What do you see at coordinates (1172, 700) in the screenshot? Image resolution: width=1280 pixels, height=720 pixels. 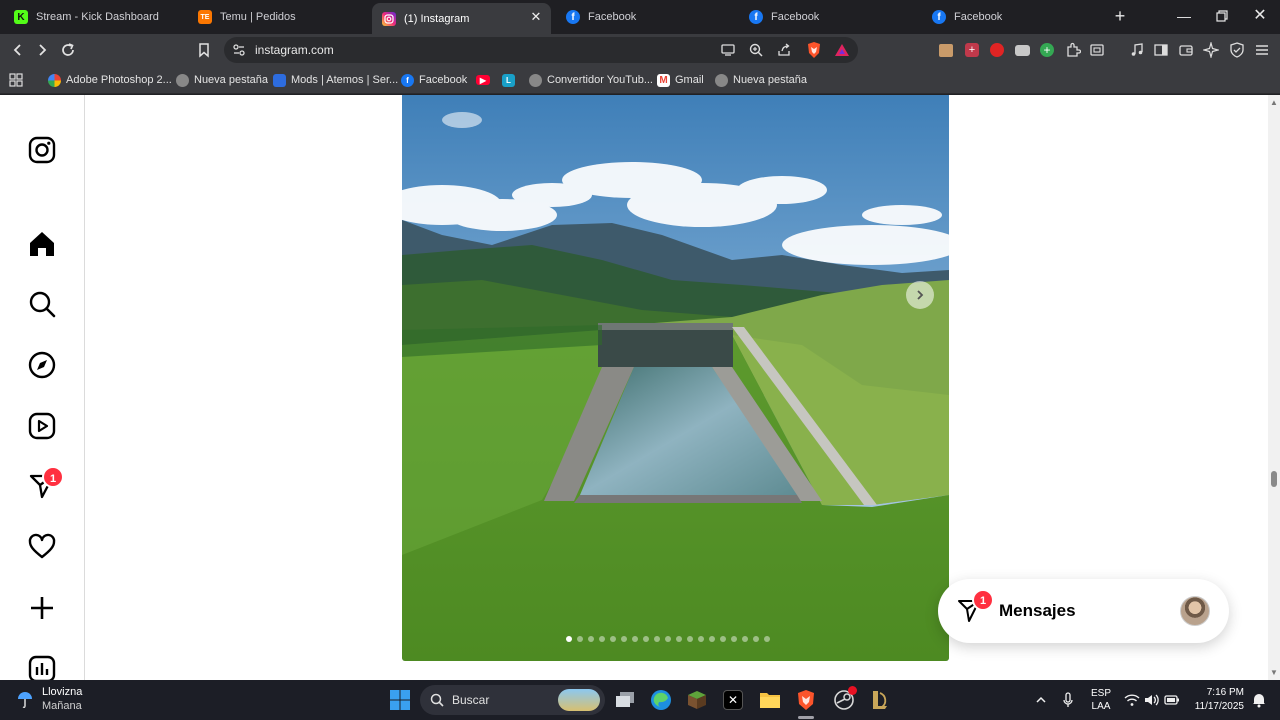 I see `battery-icon` at bounding box center [1172, 700].